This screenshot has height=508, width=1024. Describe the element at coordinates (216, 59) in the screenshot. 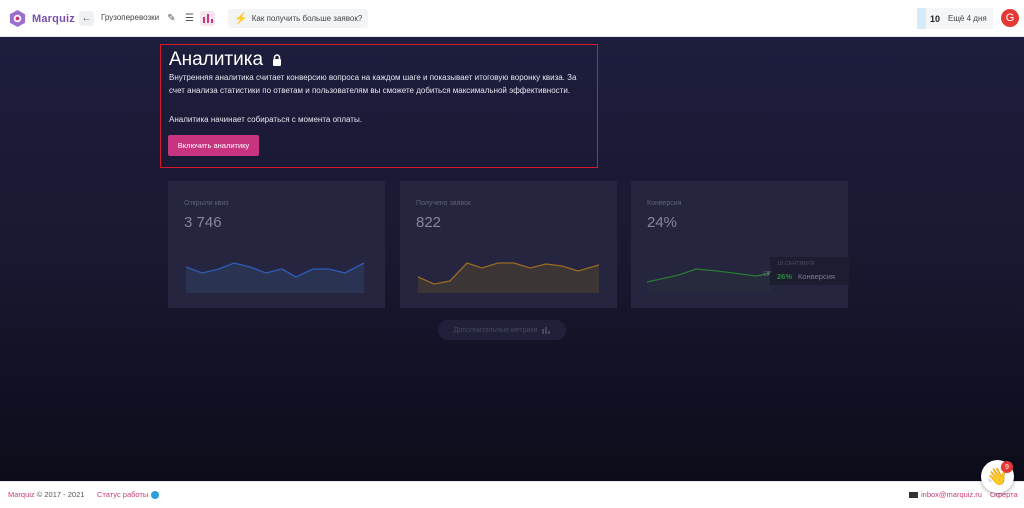

I see `page-title: Аналитика` at that location.